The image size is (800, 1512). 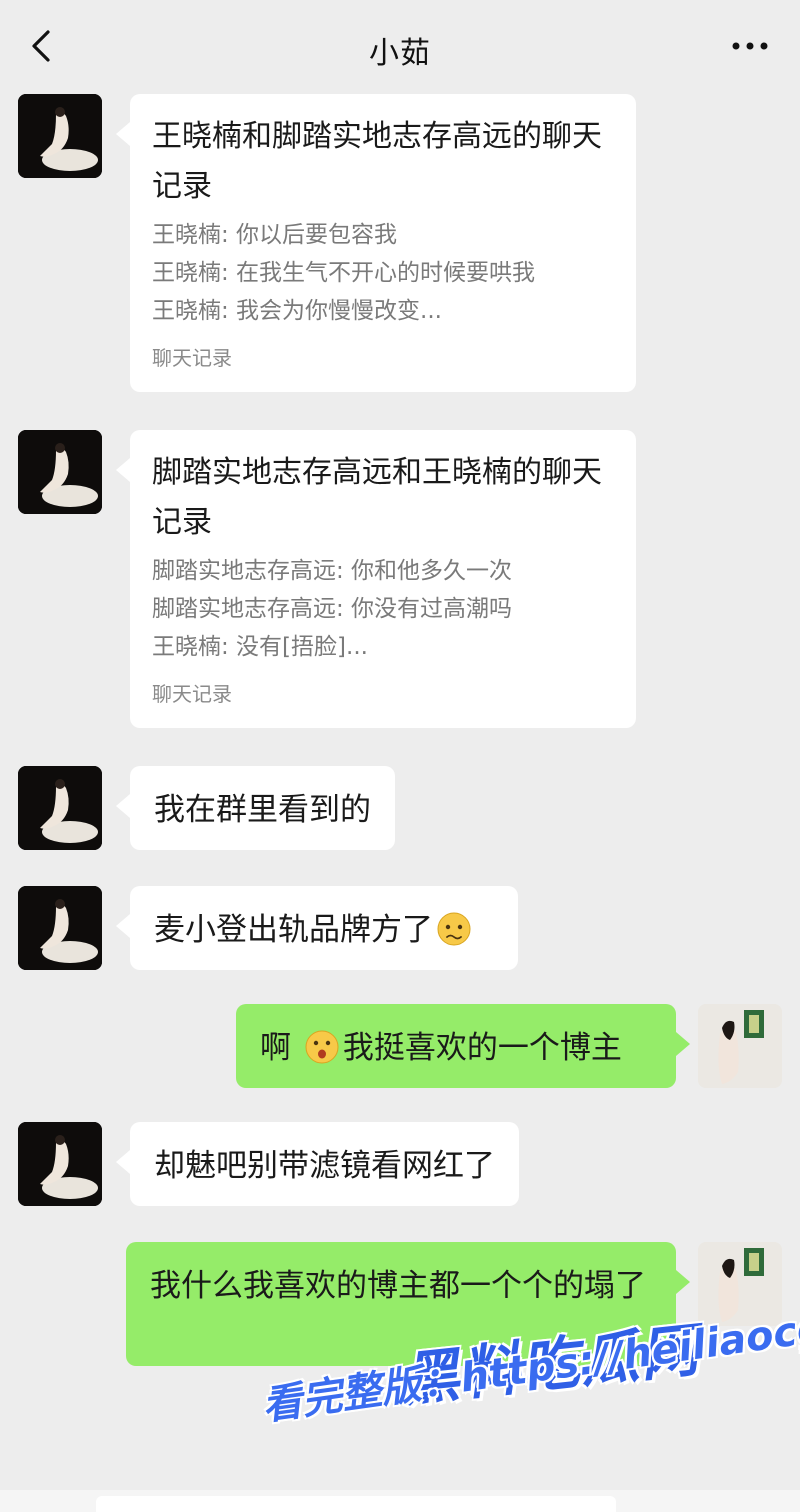 I want to click on shocked-emoji-icon, so click(x=322, y=1047).